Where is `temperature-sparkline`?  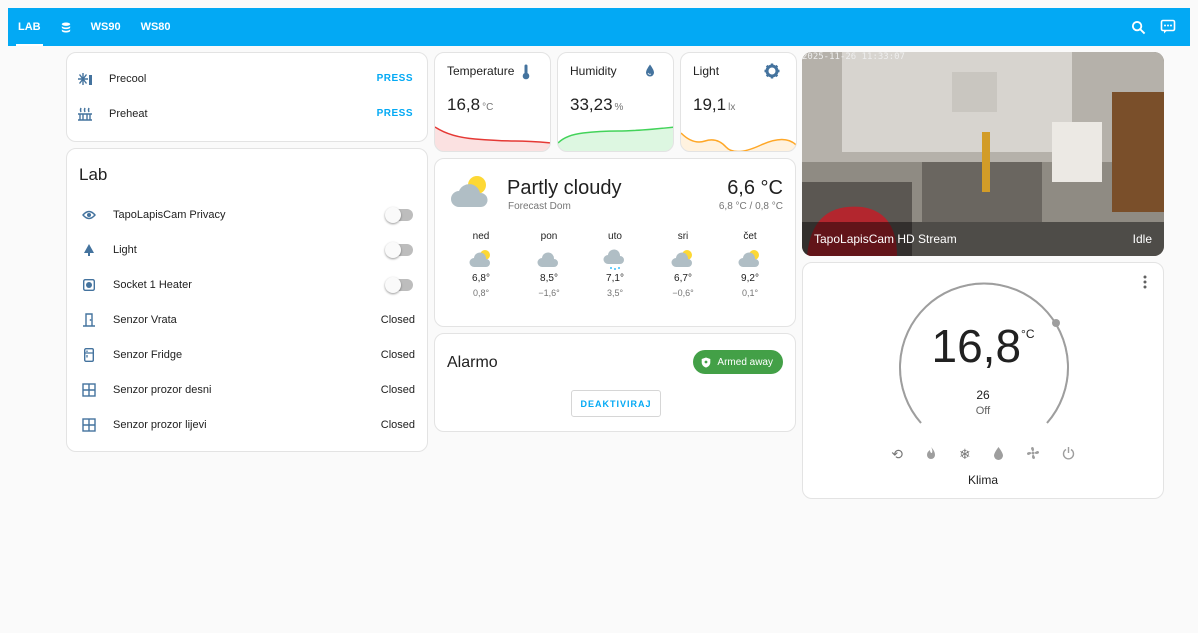 temperature-sparkline is located at coordinates (492, 138).